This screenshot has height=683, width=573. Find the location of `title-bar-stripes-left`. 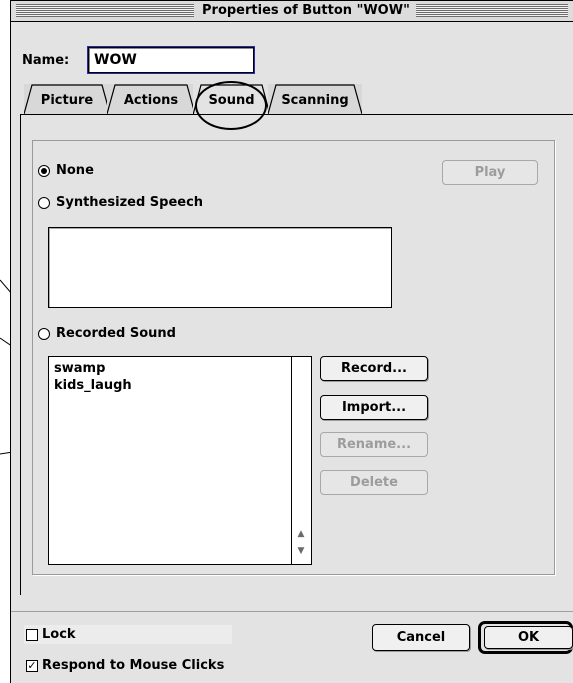

title-bar-stripes-left is located at coordinates (105, 10).